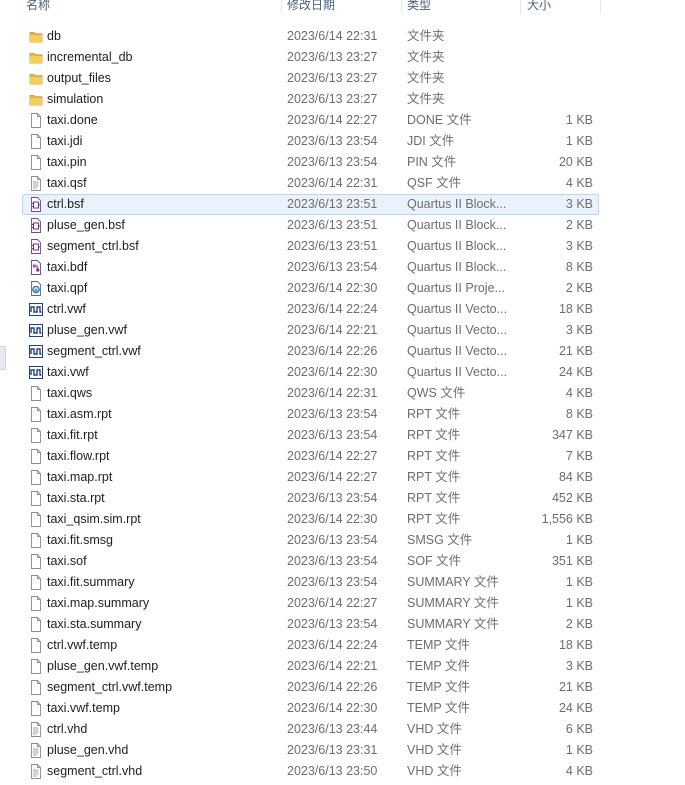 The height and width of the screenshot is (785, 685). What do you see at coordinates (67, 267) in the screenshot?
I see `file-name: taxi.bdf` at bounding box center [67, 267].